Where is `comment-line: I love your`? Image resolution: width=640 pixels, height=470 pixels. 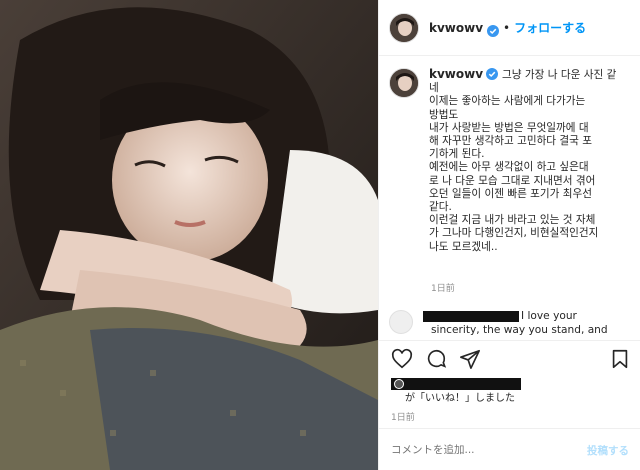
comment-line: I love your is located at coordinates (549, 316).